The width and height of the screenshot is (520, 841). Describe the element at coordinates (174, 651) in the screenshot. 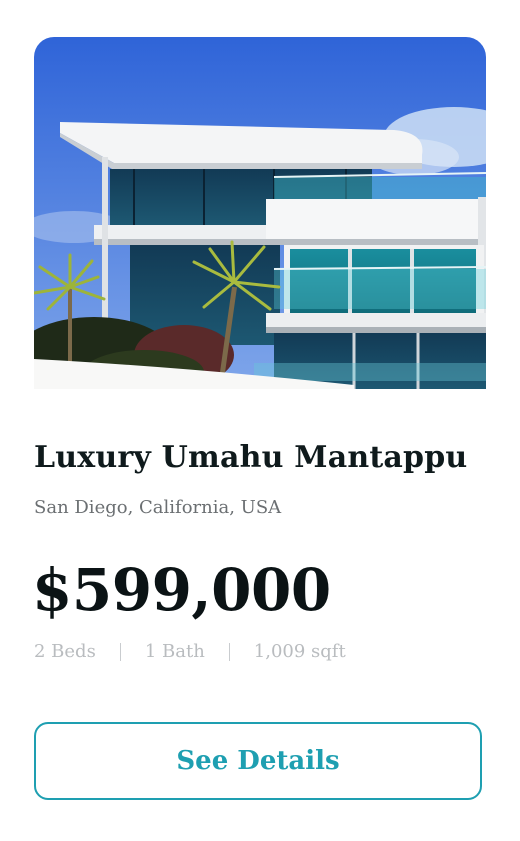

I see `bath-count: 1 Bath` at that location.